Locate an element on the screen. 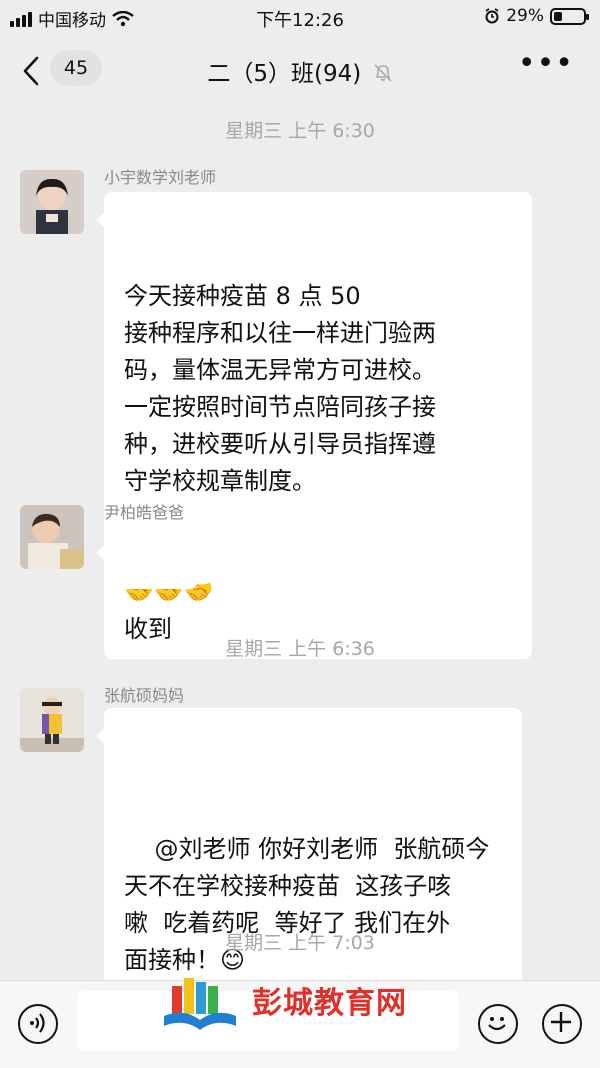  status-bar: 中国移动 下午12:26 29% is located at coordinates (300, 17).